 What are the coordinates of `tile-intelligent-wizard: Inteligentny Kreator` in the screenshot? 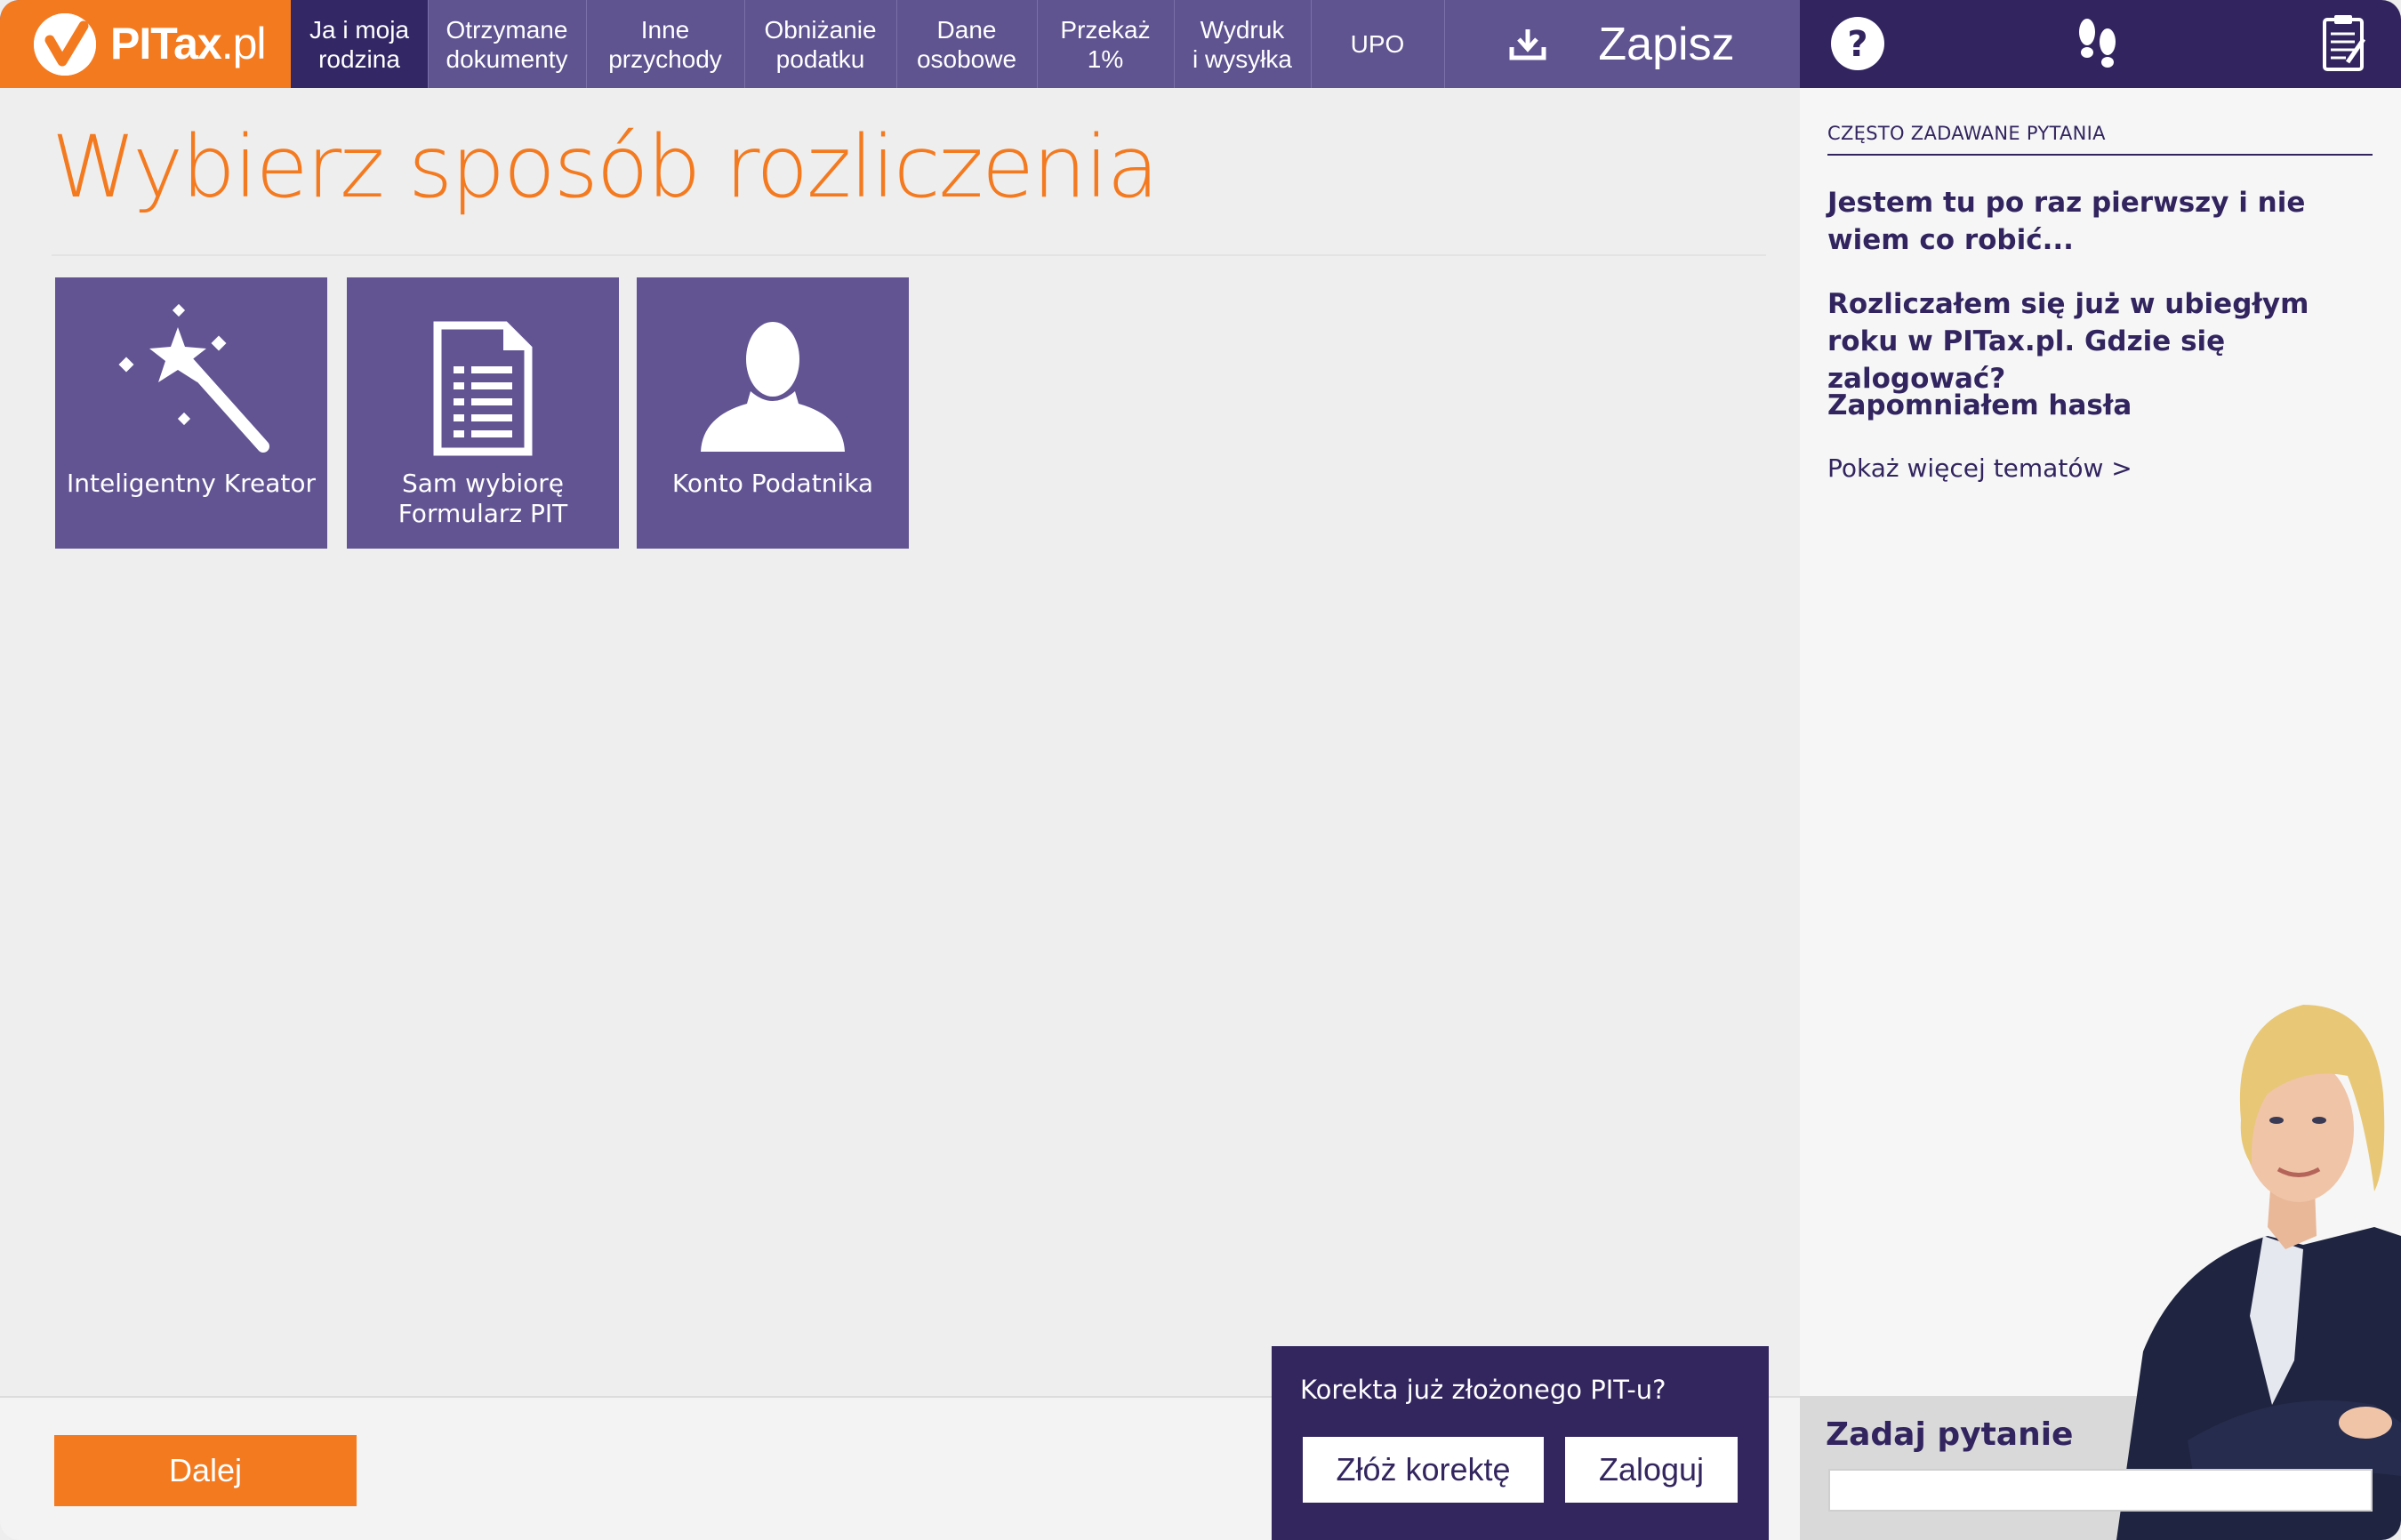 It's located at (191, 413).